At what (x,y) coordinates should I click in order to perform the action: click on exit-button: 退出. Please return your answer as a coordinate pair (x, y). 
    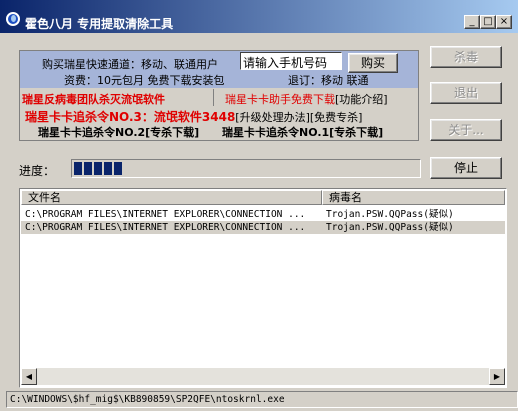
    Looking at the image, I should click on (466, 93).